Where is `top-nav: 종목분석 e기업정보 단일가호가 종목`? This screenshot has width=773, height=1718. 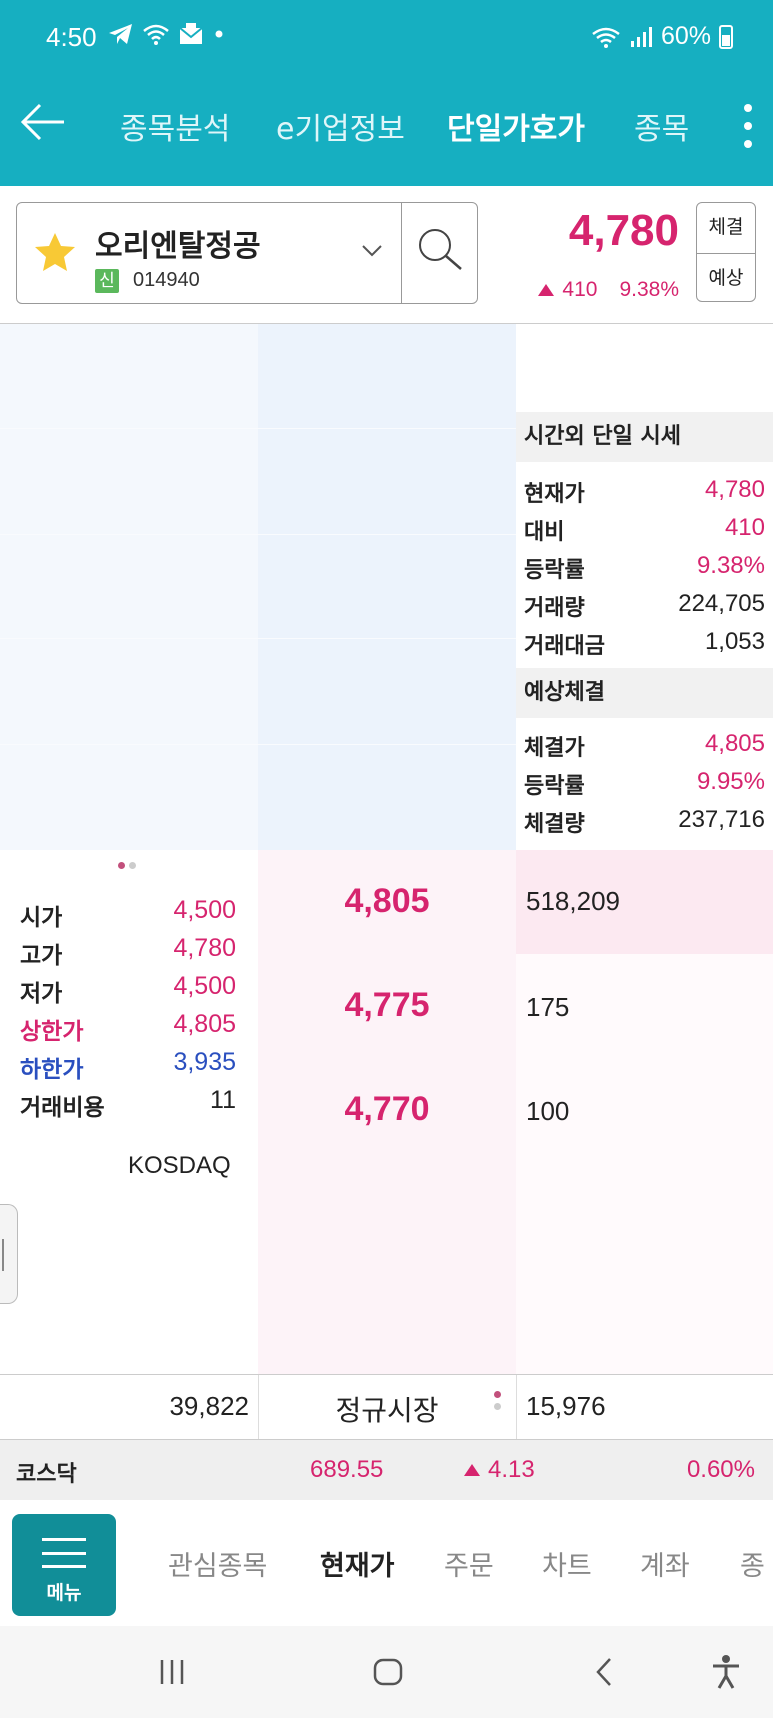
top-nav: 종목분석 e기업정보 단일가호가 종목 is located at coordinates (386, 125).